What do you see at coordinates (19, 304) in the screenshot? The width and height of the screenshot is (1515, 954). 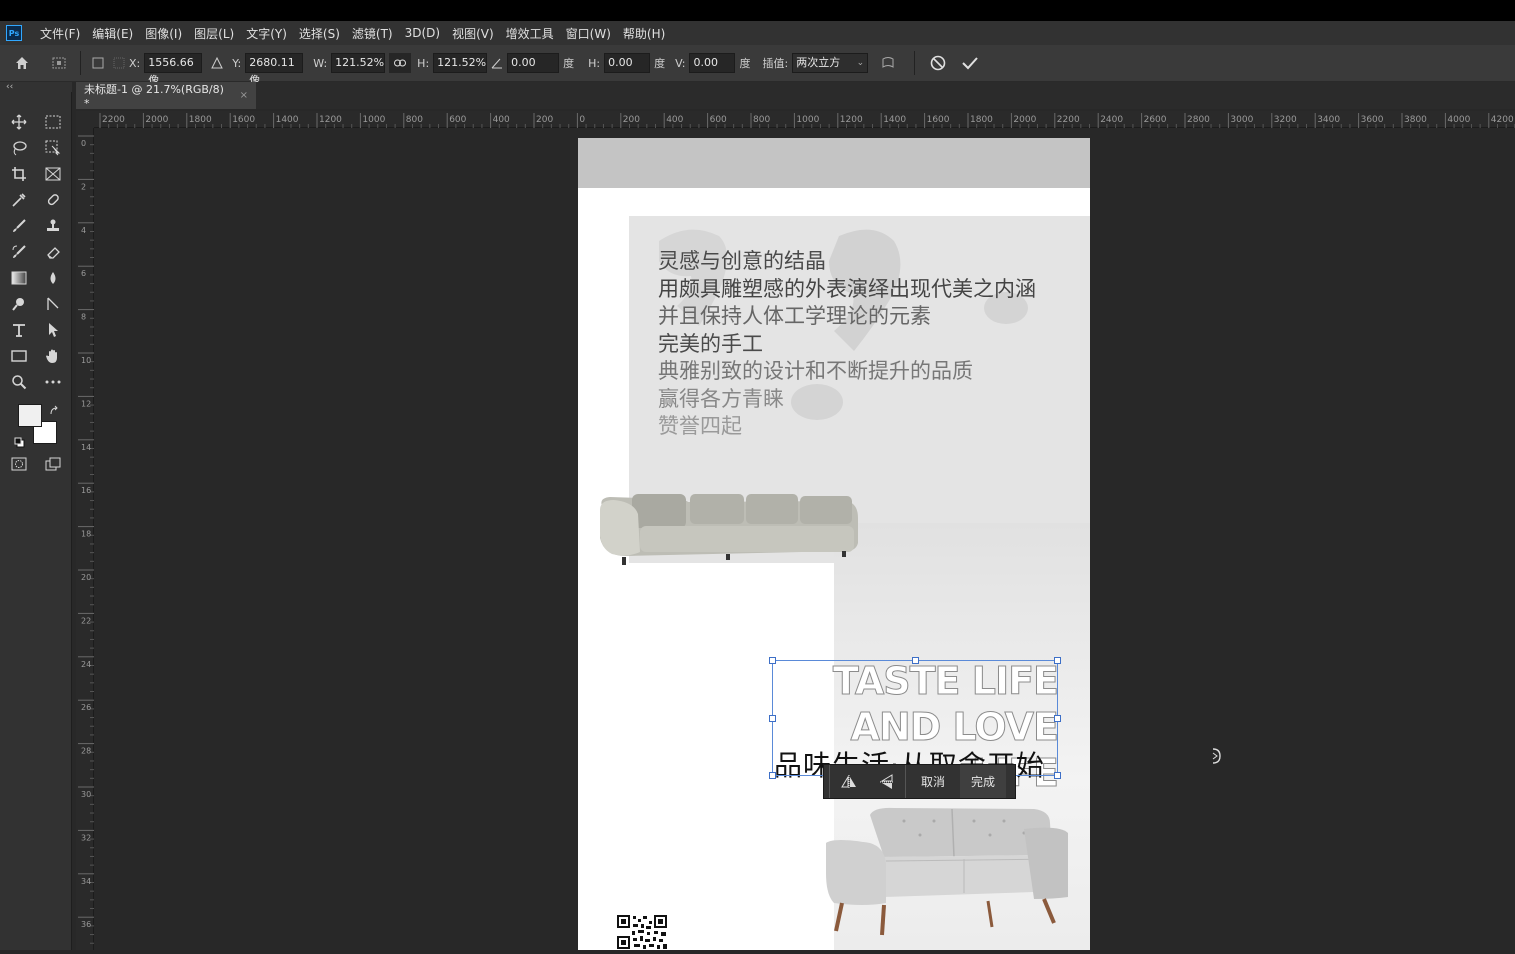 I see `dodge-tool-icon` at bounding box center [19, 304].